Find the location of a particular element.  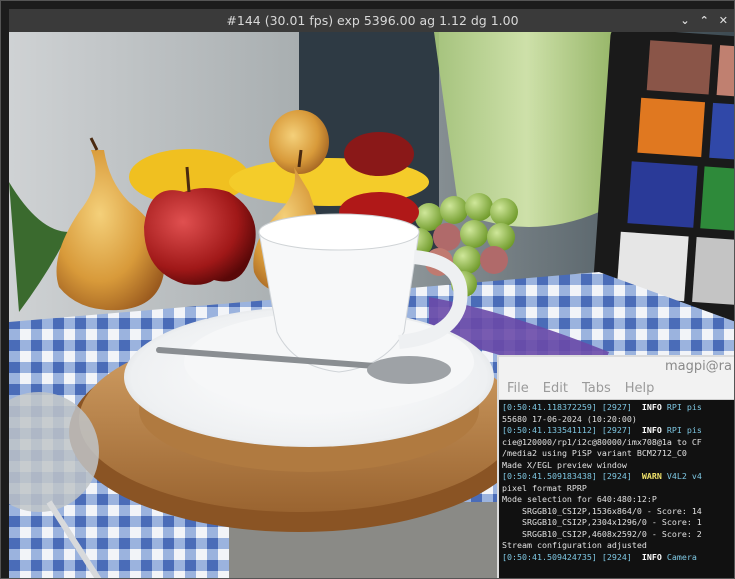

minimize-icon: ⌄ is located at coordinates (684, 20).